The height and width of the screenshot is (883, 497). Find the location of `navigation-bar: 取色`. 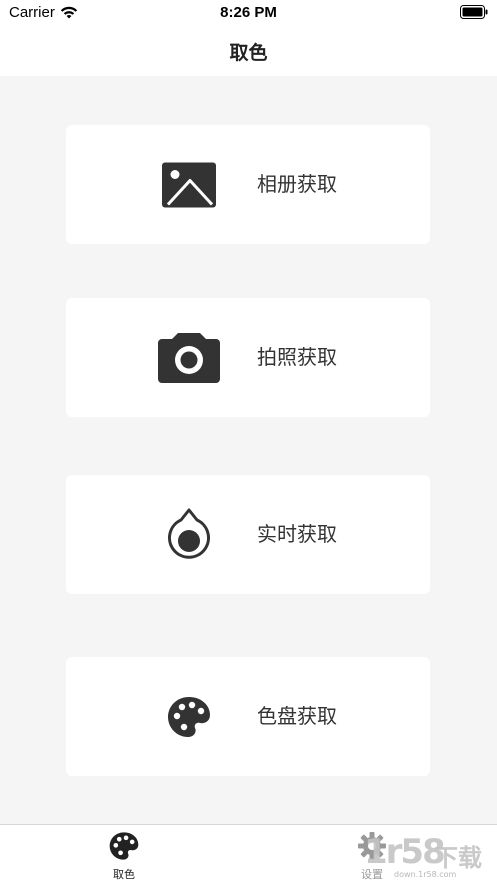

navigation-bar: 取色 is located at coordinates (248, 51).